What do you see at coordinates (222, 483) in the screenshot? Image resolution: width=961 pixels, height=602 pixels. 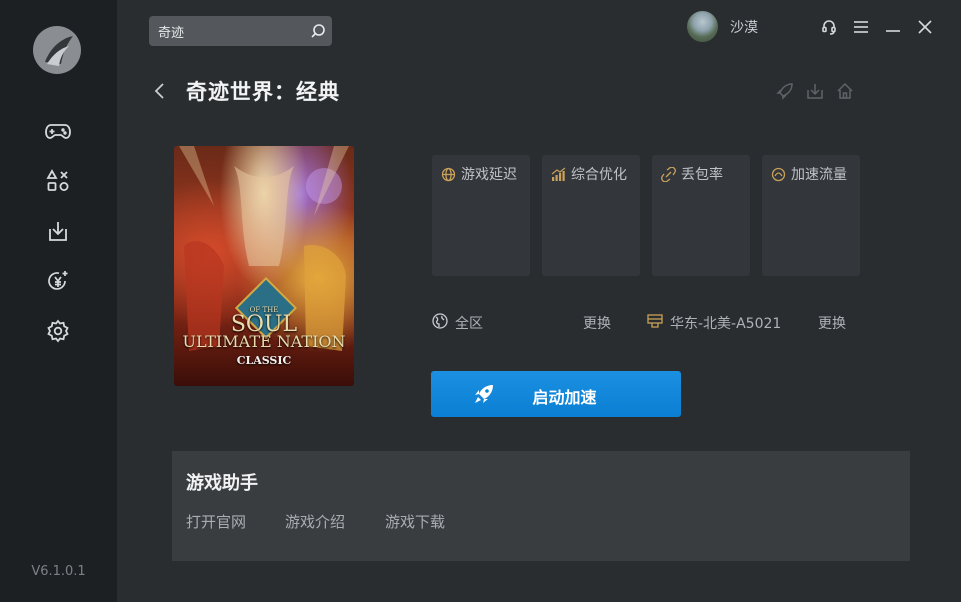 I see `assistant-title: 游戏助手` at bounding box center [222, 483].